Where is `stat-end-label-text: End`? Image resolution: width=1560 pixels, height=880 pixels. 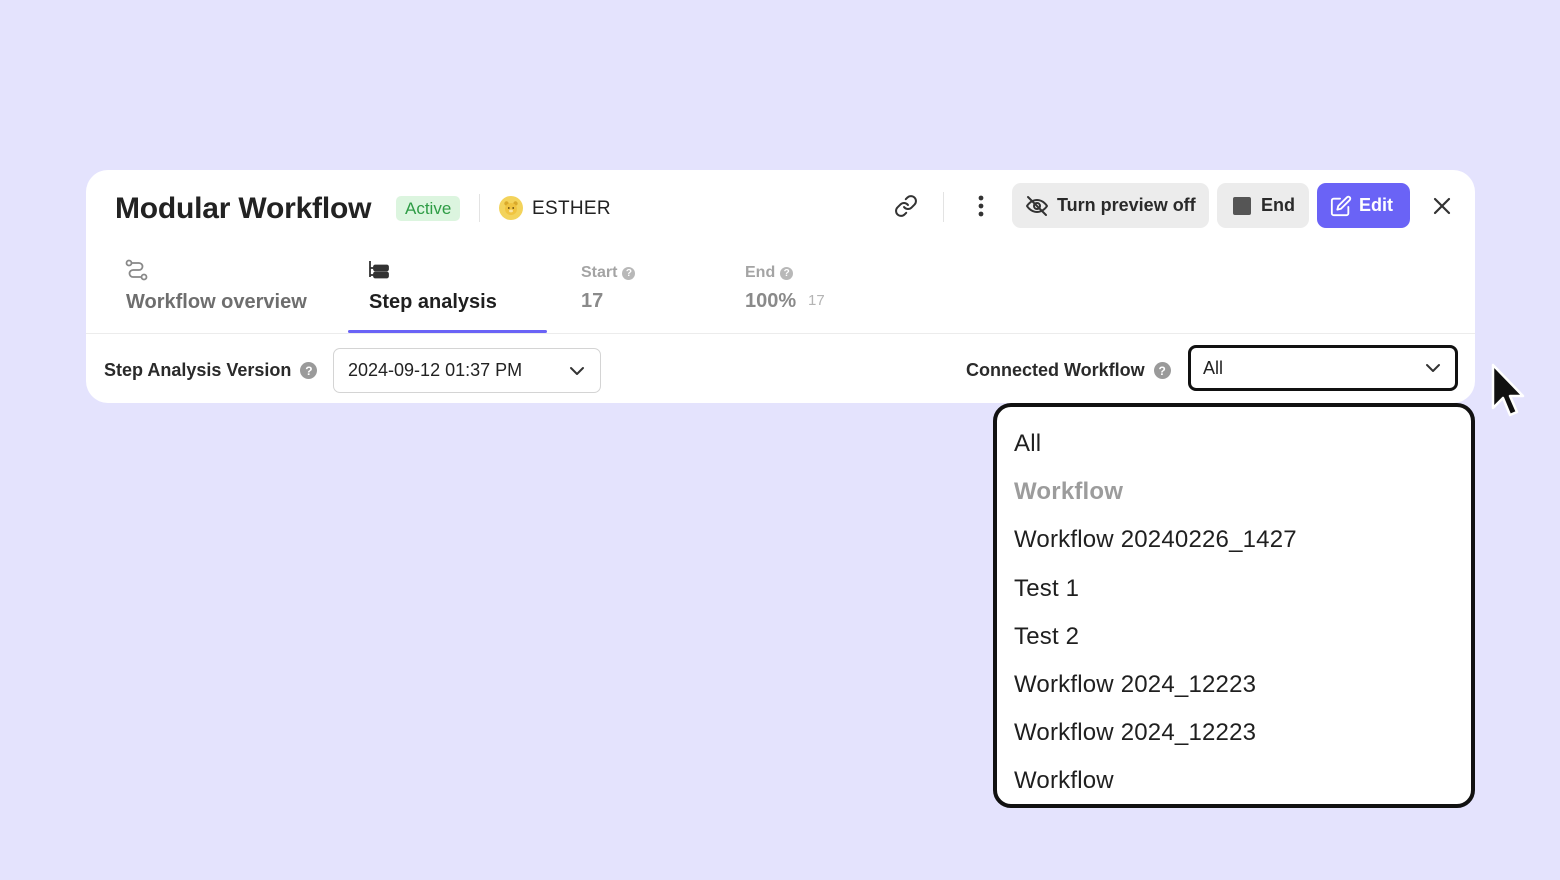 stat-end-label-text: End is located at coordinates (760, 272).